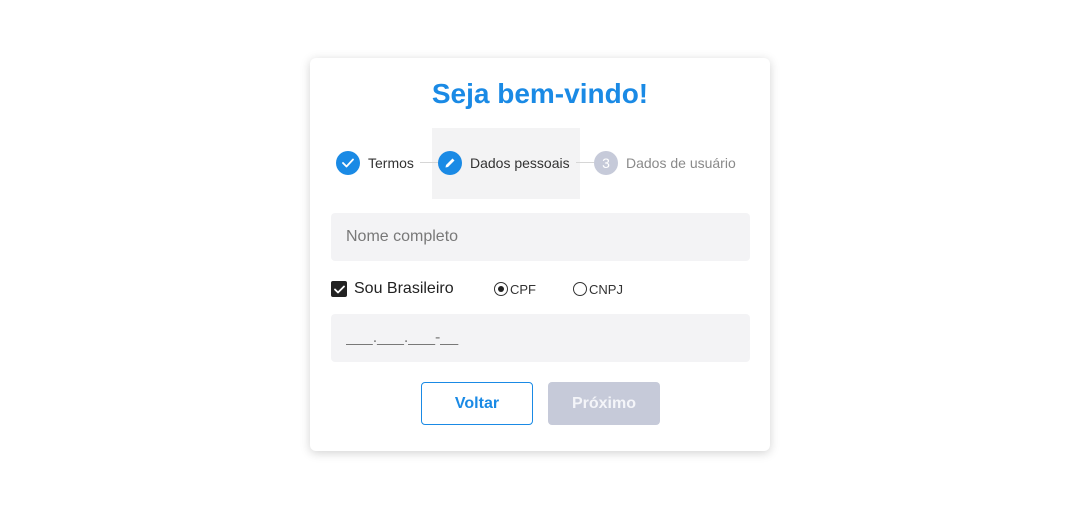 The height and width of the screenshot is (510, 1080). What do you see at coordinates (339, 289) in the screenshot?
I see `brasileiro-checkbox` at bounding box center [339, 289].